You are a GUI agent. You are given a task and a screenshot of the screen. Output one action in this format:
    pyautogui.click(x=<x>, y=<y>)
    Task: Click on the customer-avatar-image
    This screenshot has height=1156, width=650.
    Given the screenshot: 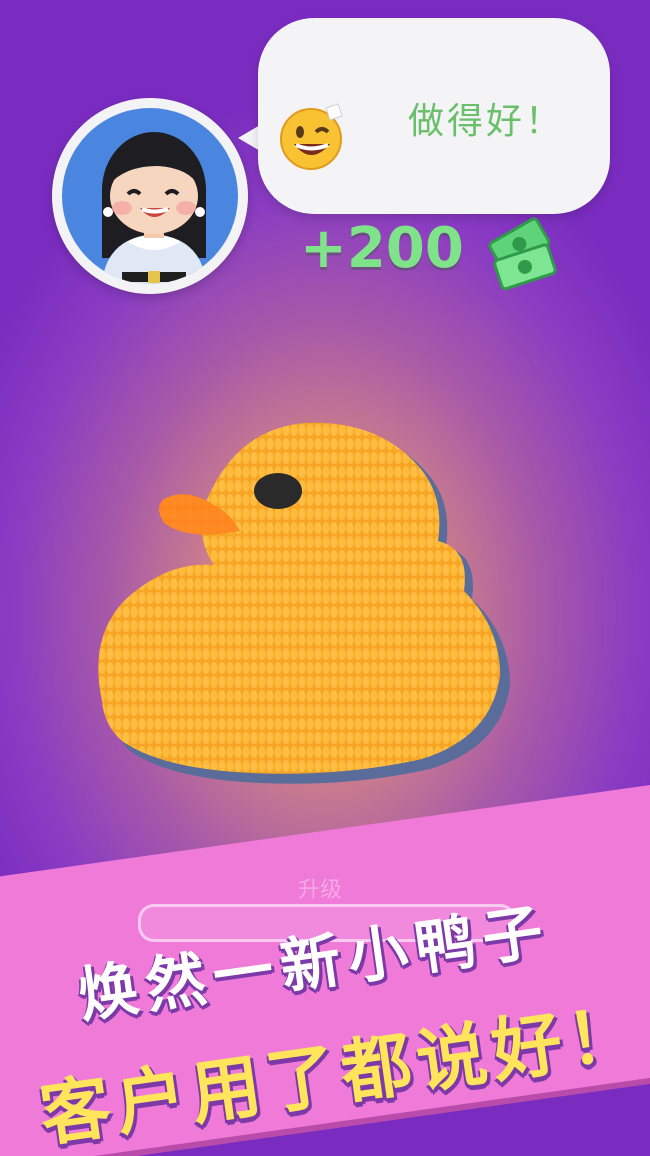 What is the action you would take?
    pyautogui.click(x=150, y=196)
    